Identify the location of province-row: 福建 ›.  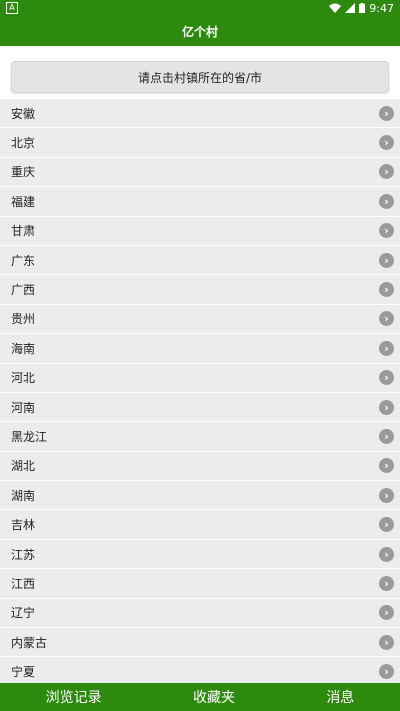
(200, 202).